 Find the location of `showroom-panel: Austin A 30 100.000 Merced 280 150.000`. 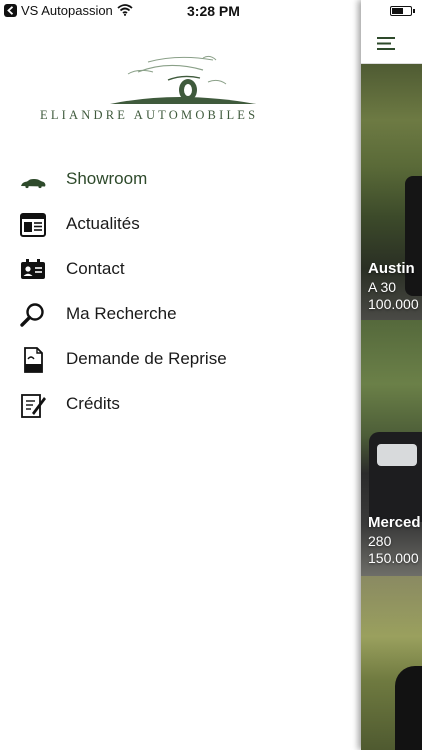

showroom-panel: Austin A 30 100.000 Merced 280 150.000 is located at coordinates (391, 375).